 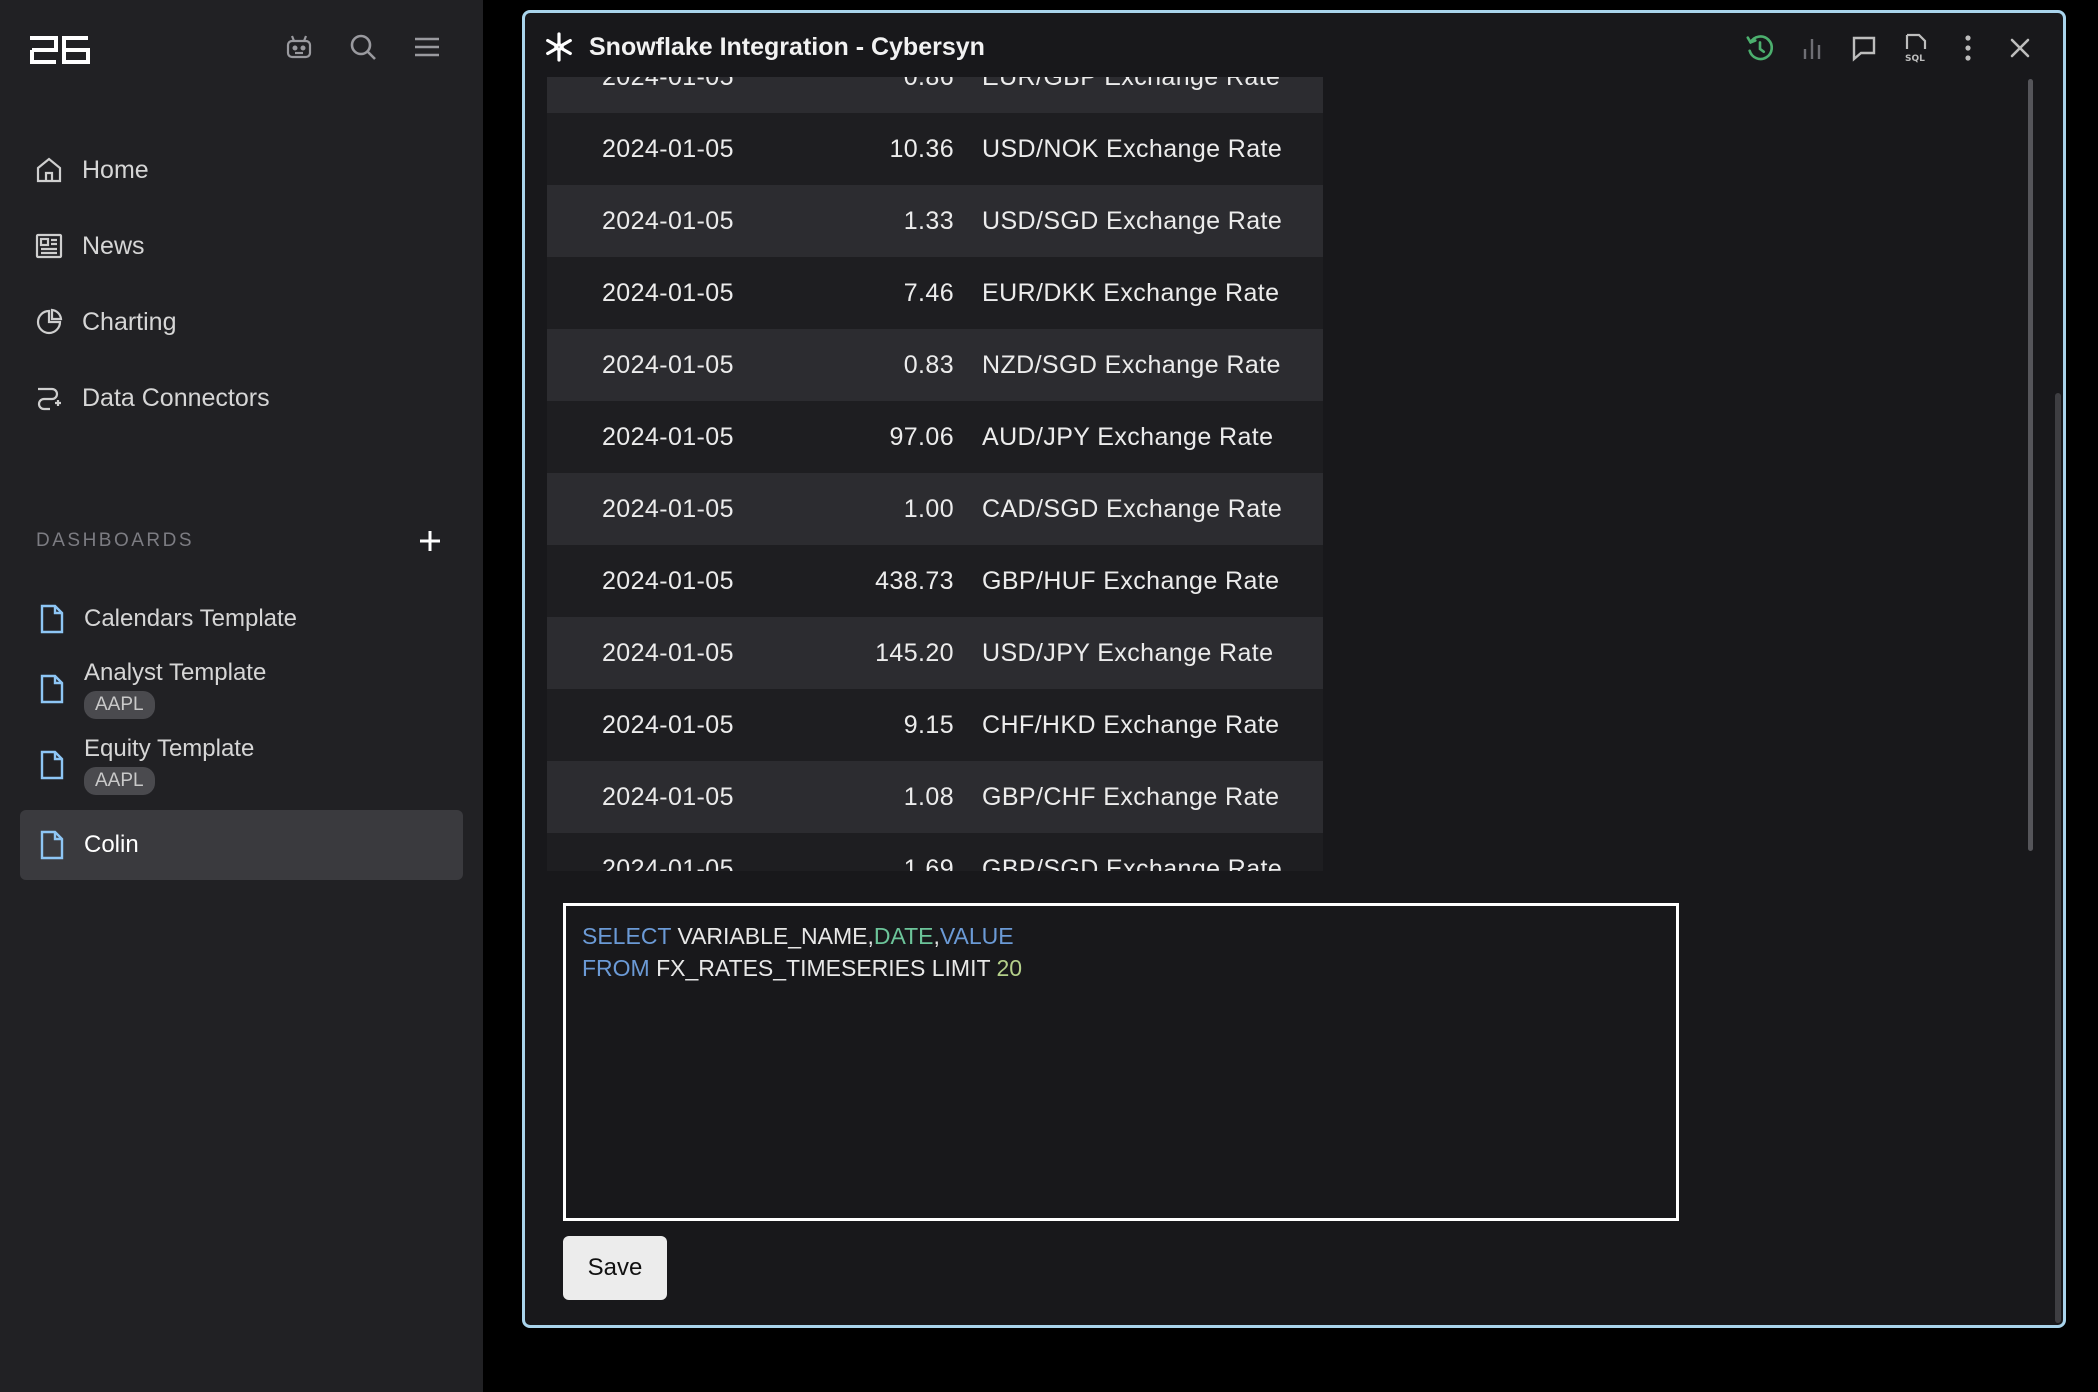 I want to click on main-nav: Home News Charting Data Connectors, so click(x=241, y=284).